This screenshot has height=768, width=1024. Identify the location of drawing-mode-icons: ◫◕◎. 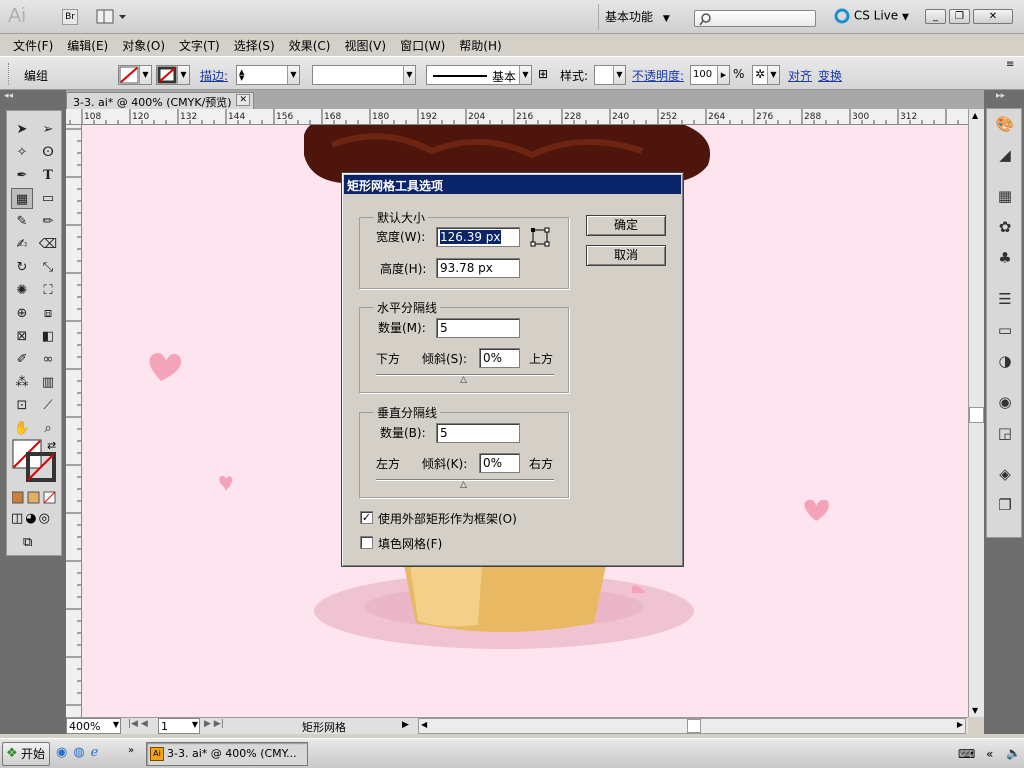
(31, 518).